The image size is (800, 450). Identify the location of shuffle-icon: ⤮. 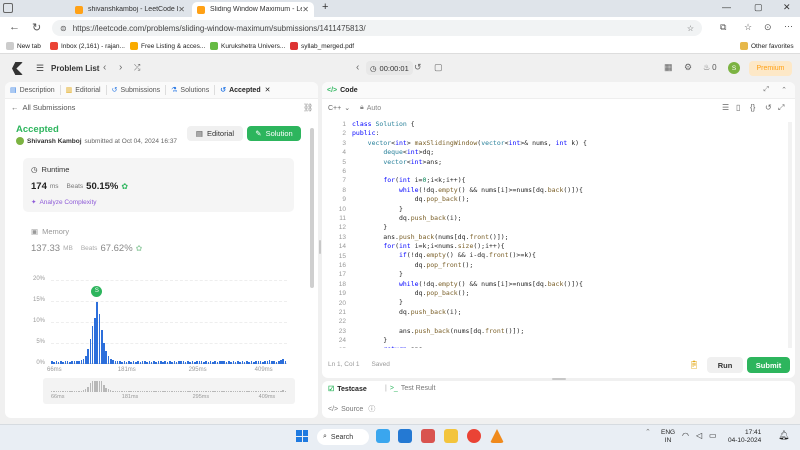
(137, 68).